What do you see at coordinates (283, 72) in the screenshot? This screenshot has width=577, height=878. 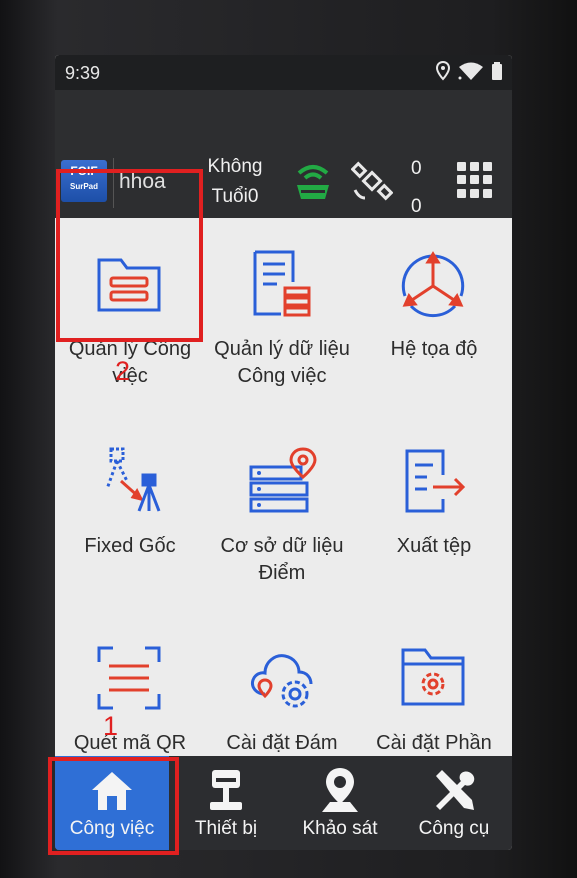 I see `status-bar: 9:39` at bounding box center [283, 72].